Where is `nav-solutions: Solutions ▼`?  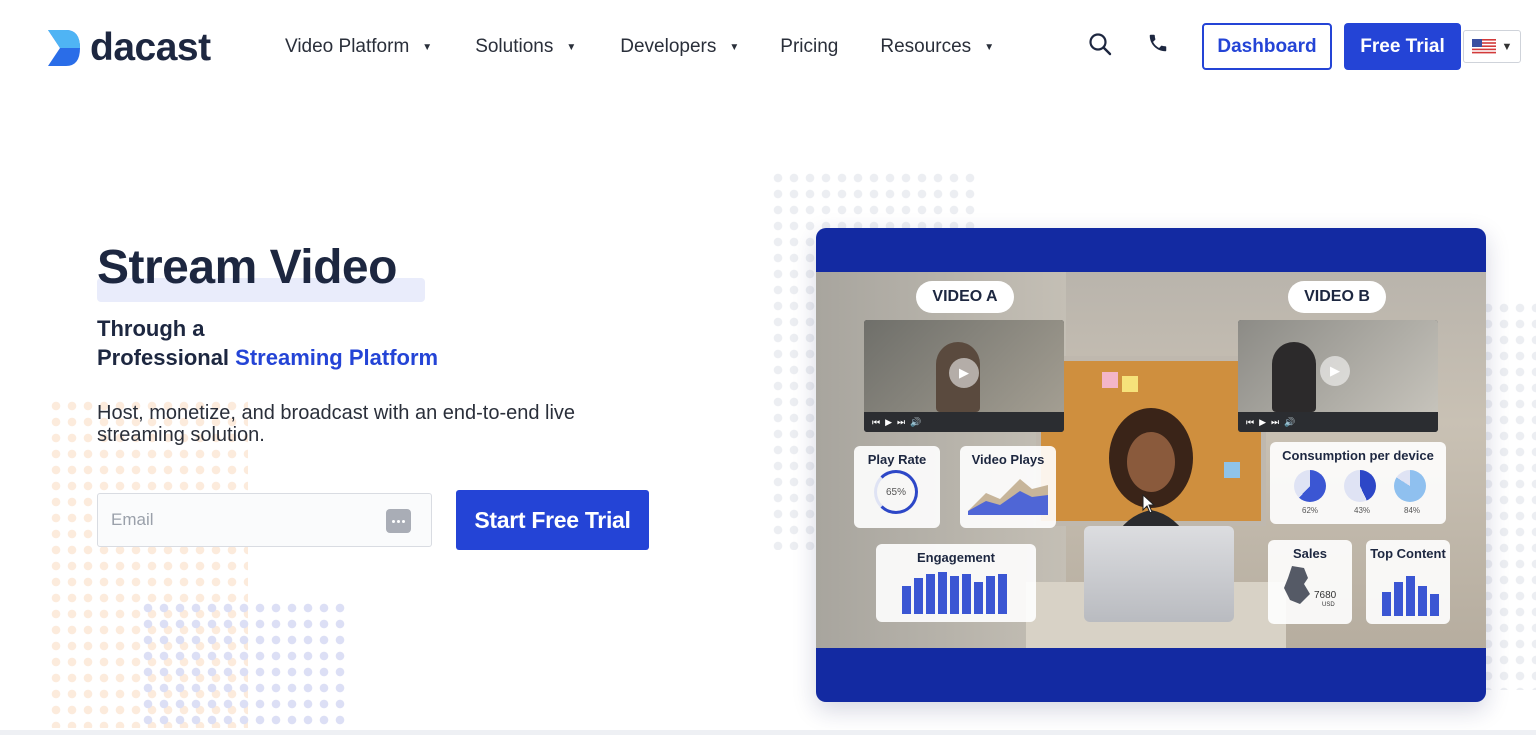 nav-solutions: Solutions ▼ is located at coordinates (525, 47).